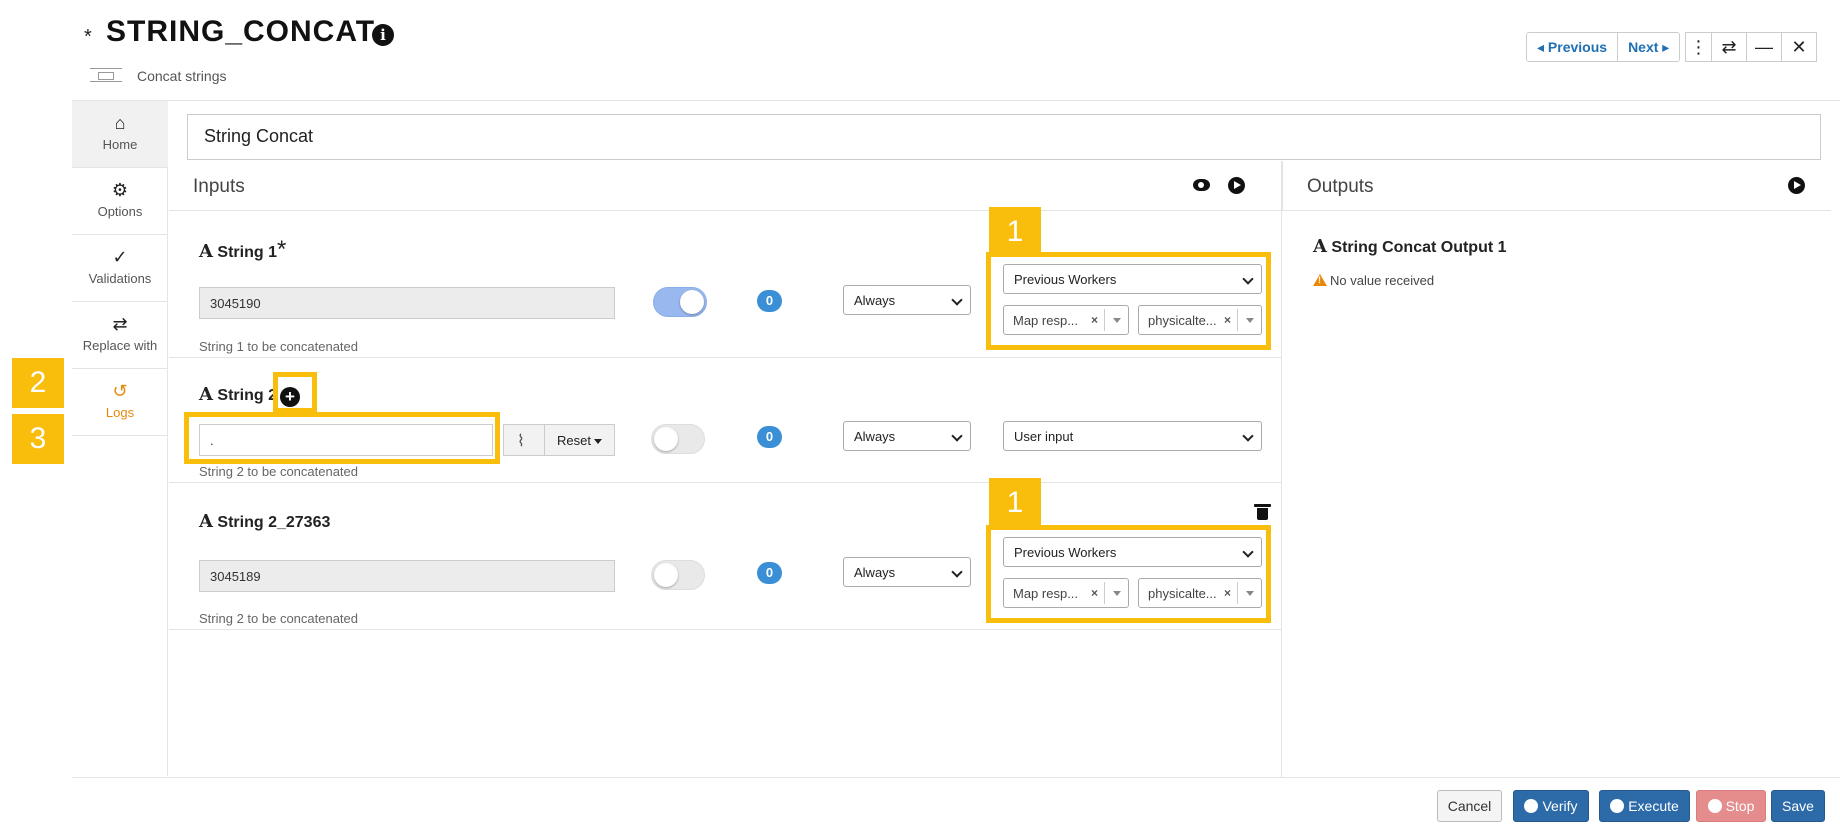  Describe the element at coordinates (407, 576) in the screenshot. I see `string-2-27363-input: 3045189` at that location.